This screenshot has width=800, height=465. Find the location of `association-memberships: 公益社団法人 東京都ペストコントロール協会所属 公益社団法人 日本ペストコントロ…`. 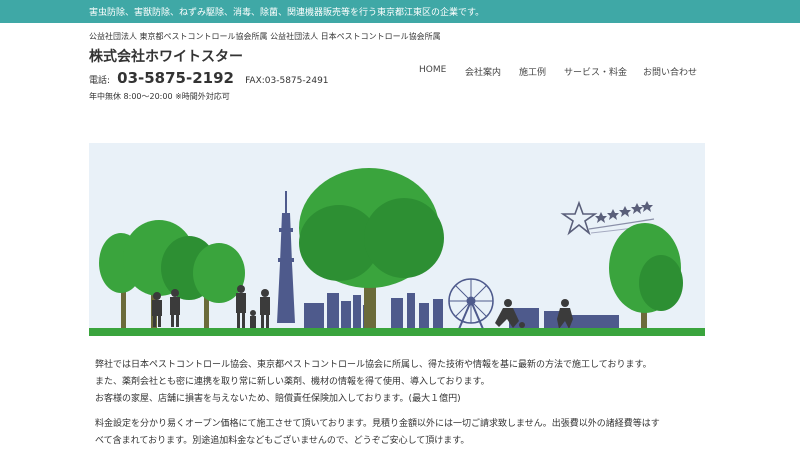

association-memberships: 公益社団法人 東京都ペストコントロール協会所属 公益社団法人 日本ペストコントロ… is located at coordinates (265, 36).